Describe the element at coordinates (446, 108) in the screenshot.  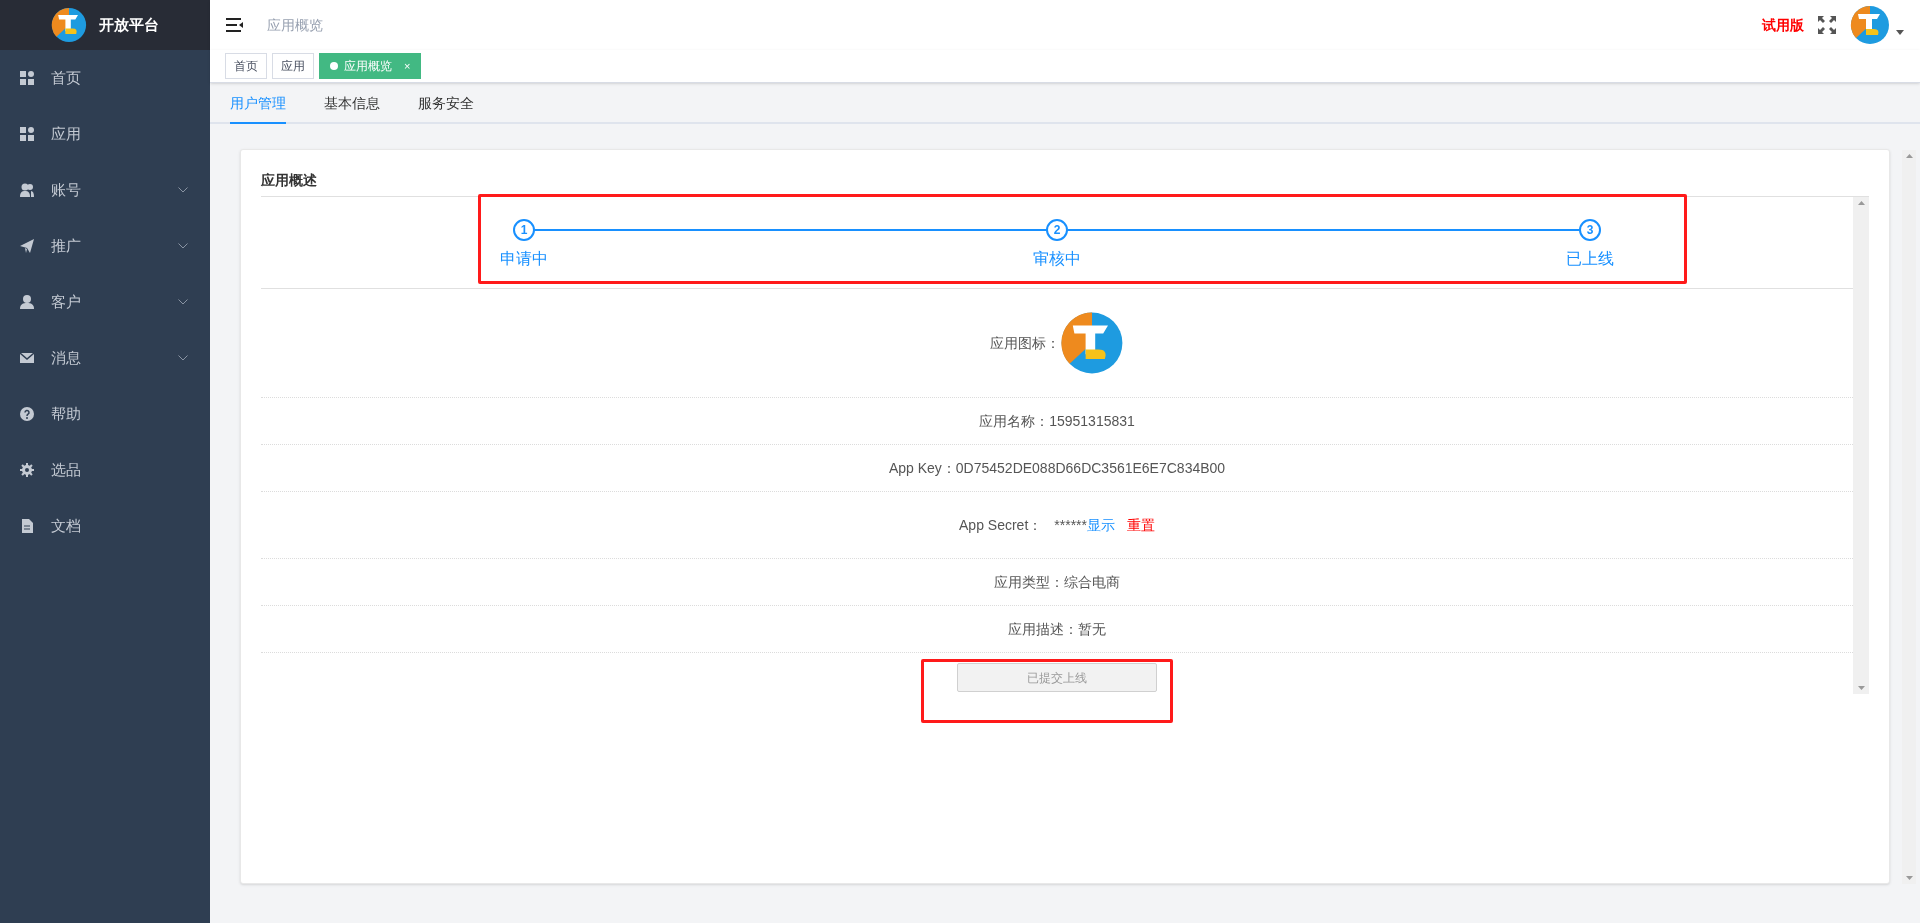
I see `tab: 服务安全` at that location.